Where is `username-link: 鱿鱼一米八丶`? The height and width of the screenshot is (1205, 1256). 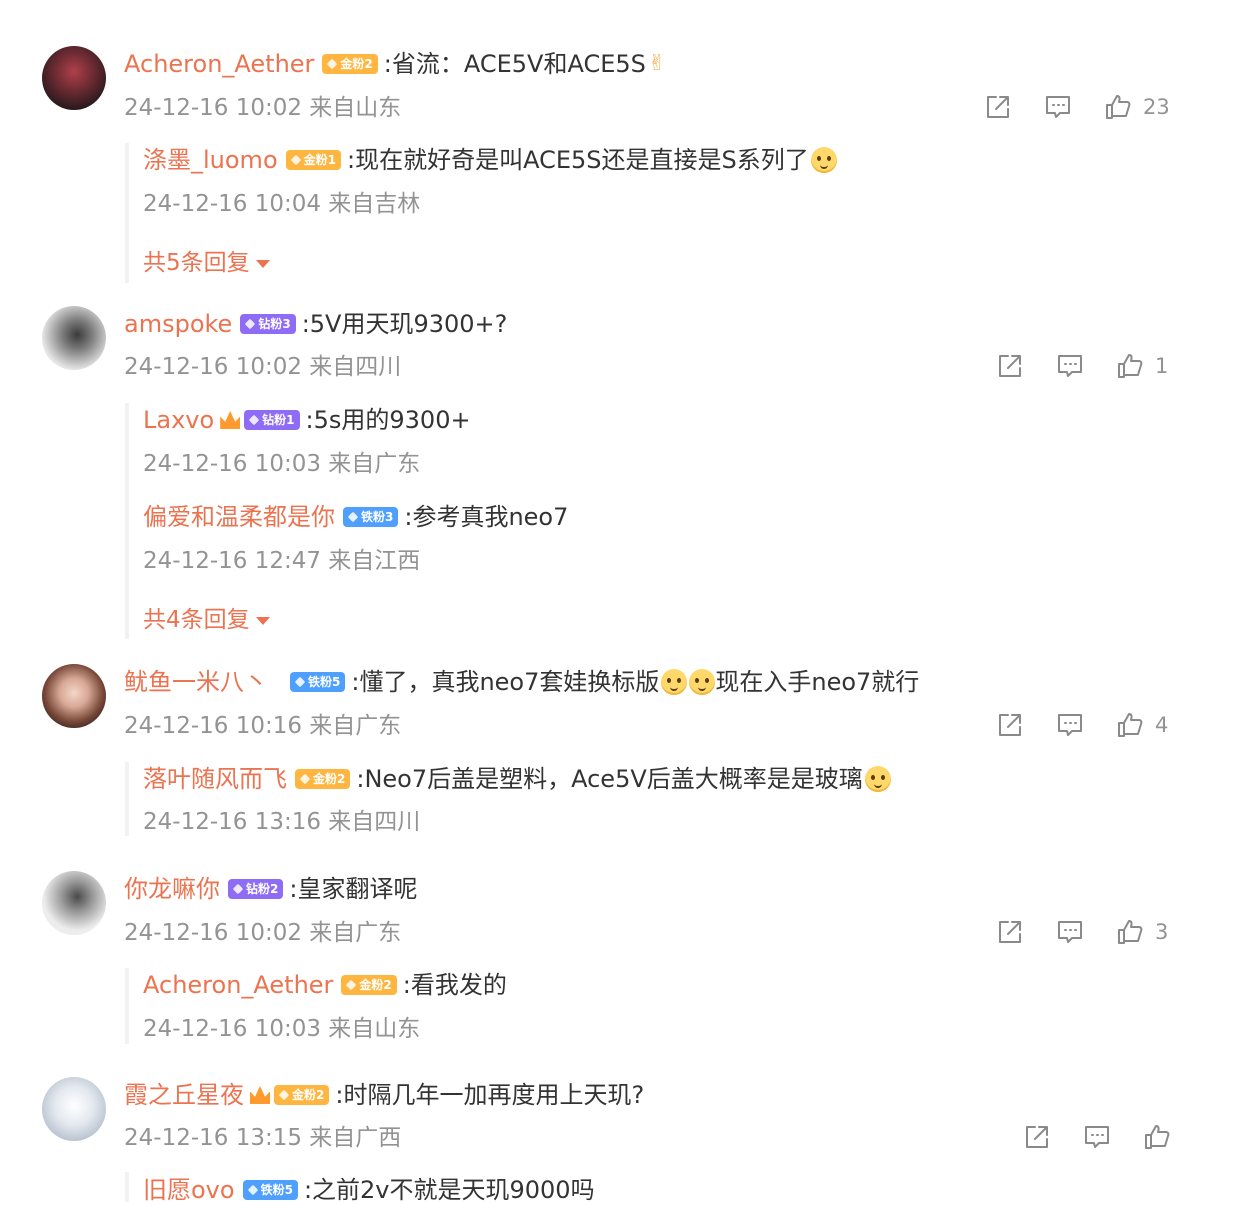 username-link: 鱿鱼一米八丶 is located at coordinates (196, 682).